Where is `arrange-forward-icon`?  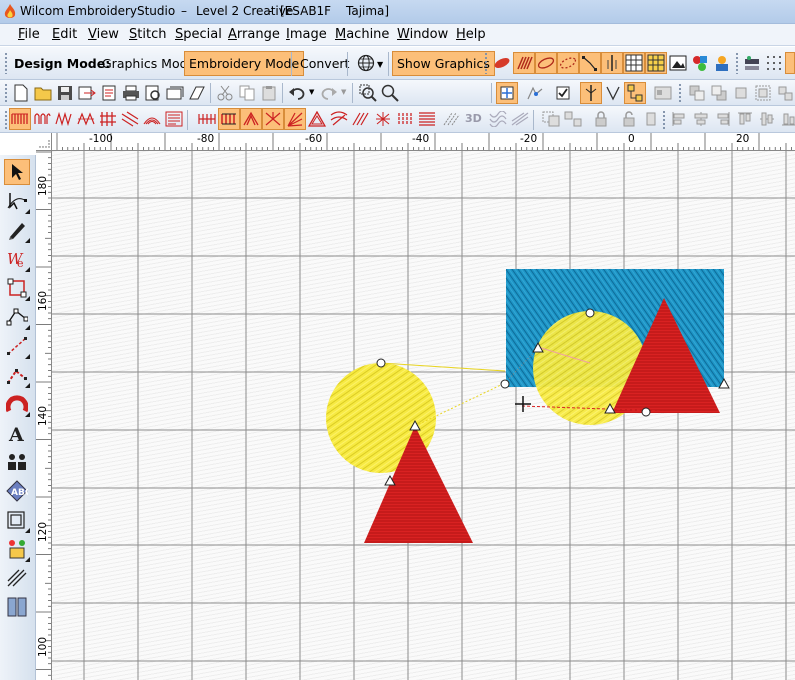
arrange-forward-icon is located at coordinates (719, 93).